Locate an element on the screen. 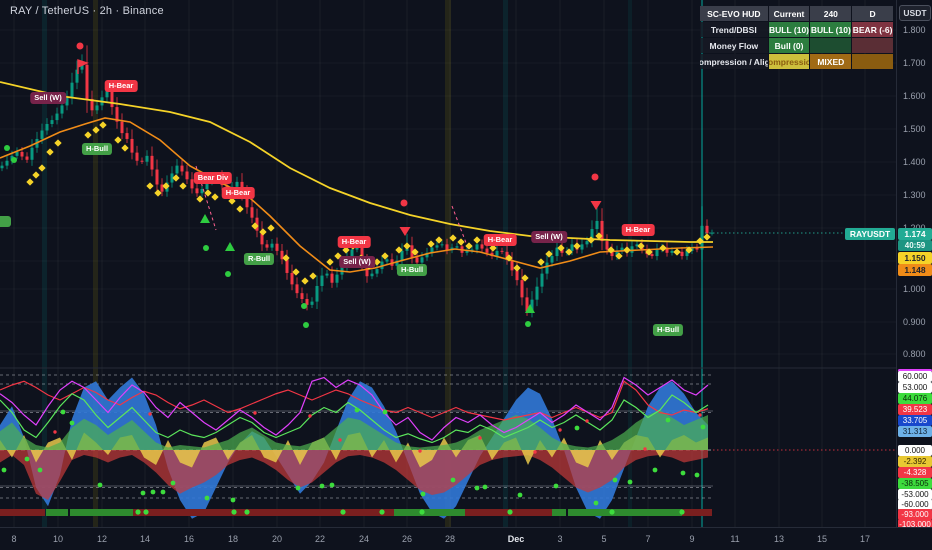 This screenshot has width=932, height=550. time-axis-label: 26 is located at coordinates (407, 539).